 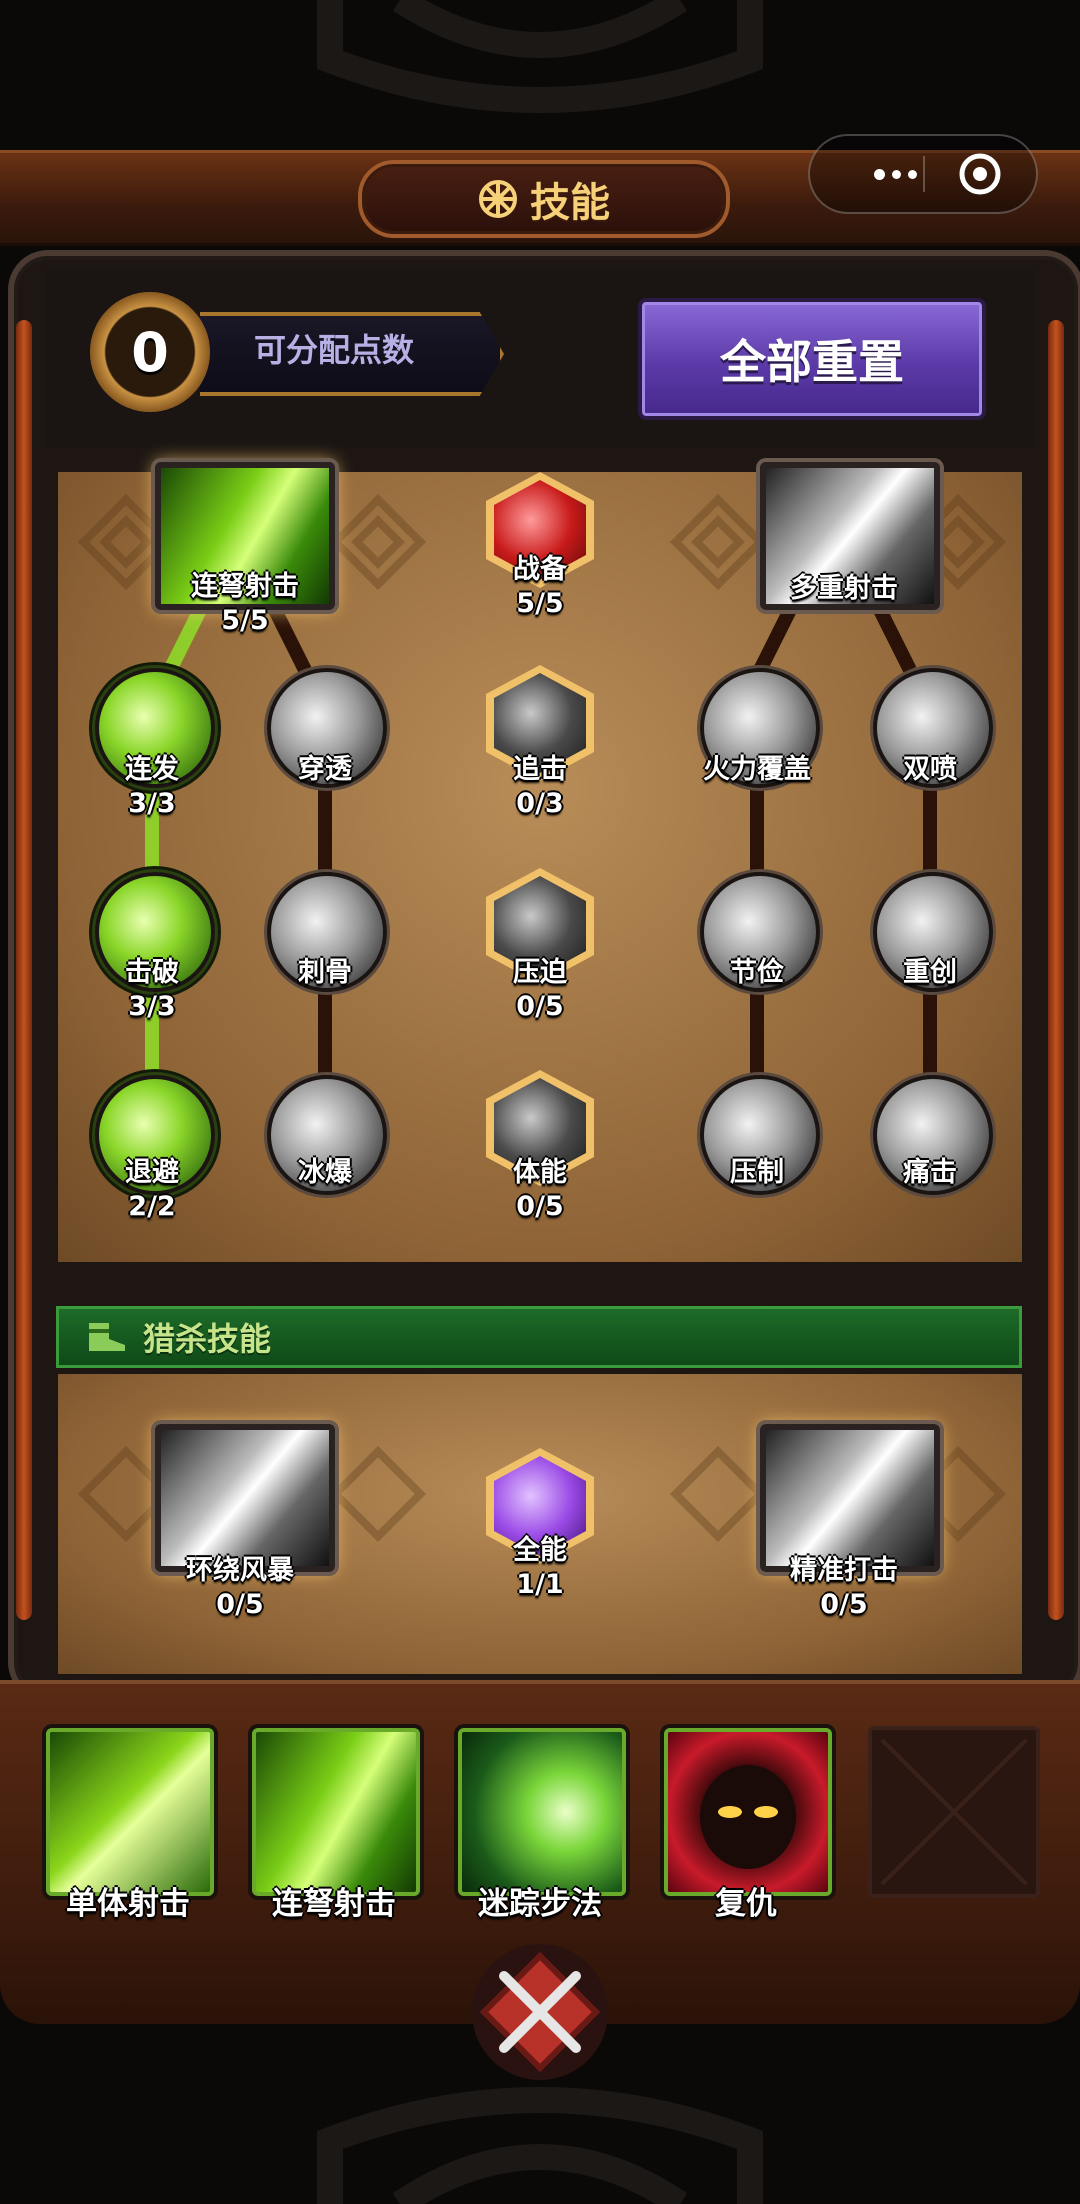 What do you see at coordinates (540, 1172) in the screenshot?
I see `skill-name: 体能` at bounding box center [540, 1172].